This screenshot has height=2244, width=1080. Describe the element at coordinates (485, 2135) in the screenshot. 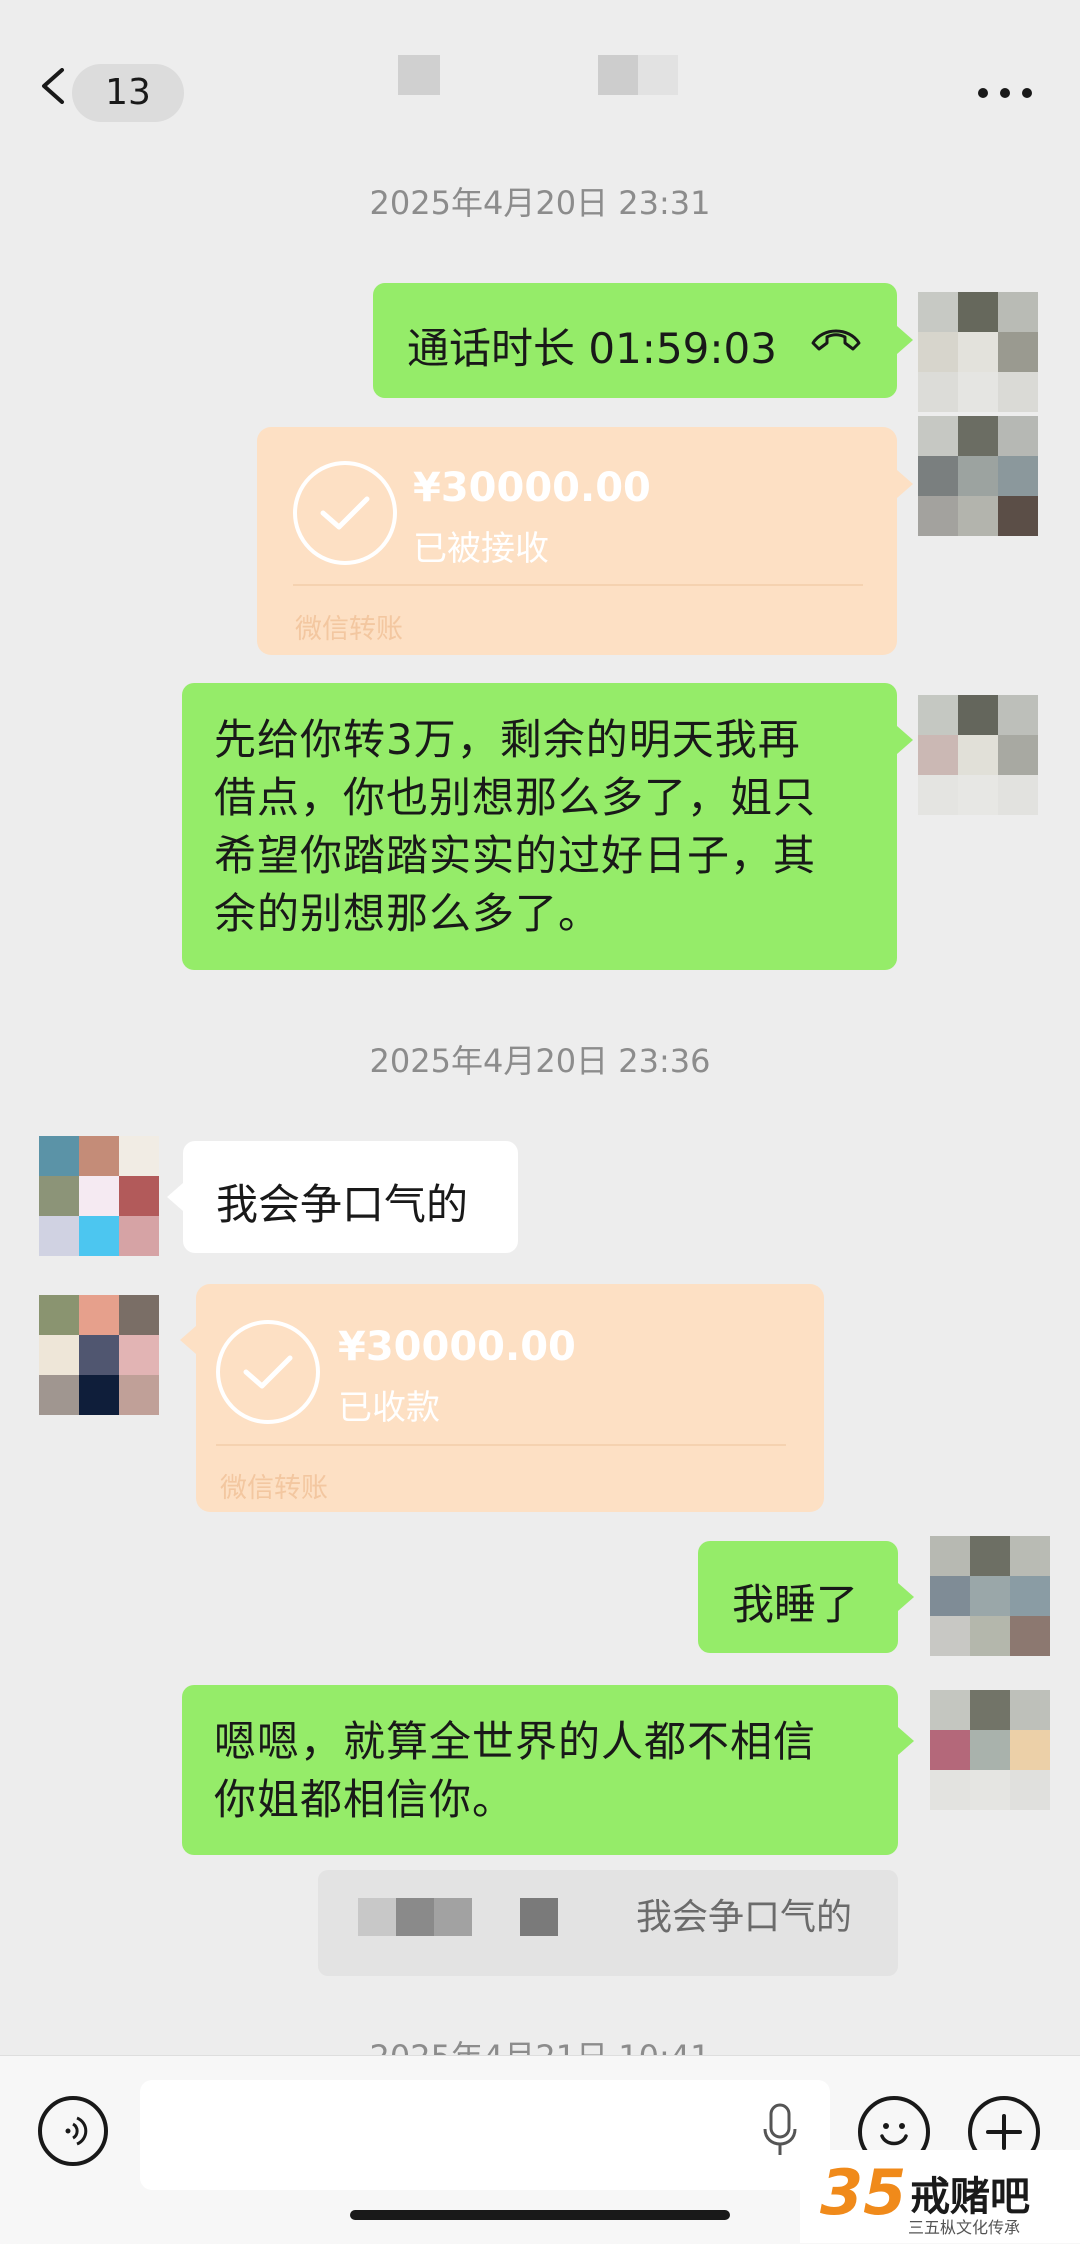

I see `message-input` at that location.